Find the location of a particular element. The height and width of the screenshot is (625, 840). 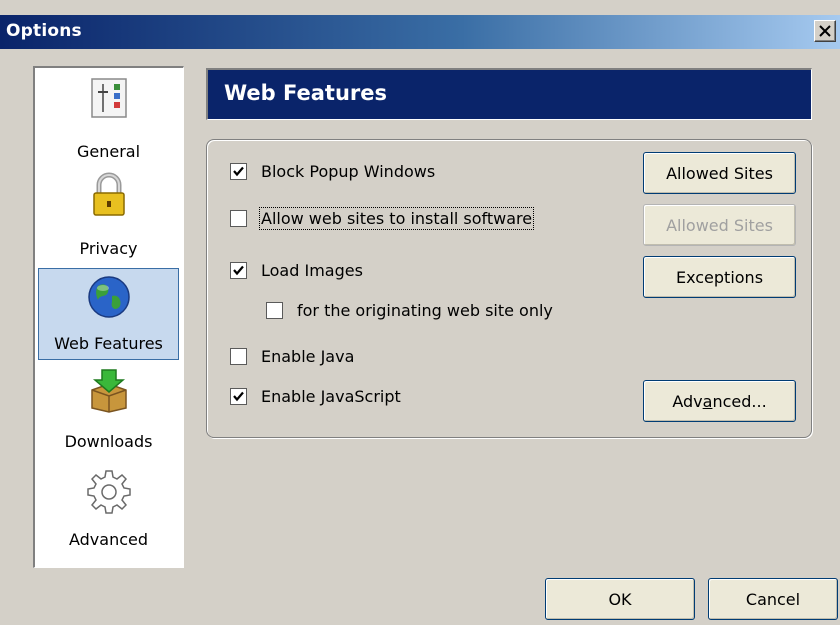

checkbox-label: for the originating web site only is located at coordinates (425, 310).